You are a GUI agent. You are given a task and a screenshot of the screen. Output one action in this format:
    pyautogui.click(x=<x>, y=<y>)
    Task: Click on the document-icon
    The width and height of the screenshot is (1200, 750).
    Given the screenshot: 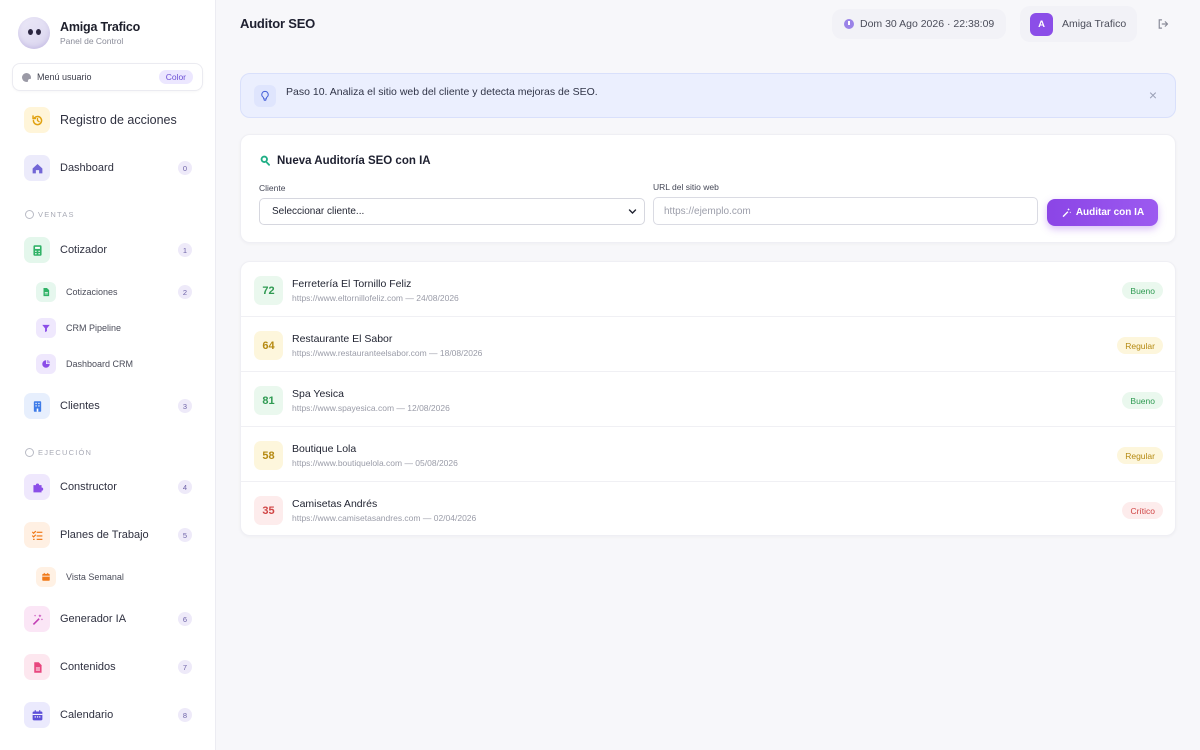 What is the action you would take?
    pyautogui.click(x=46, y=292)
    